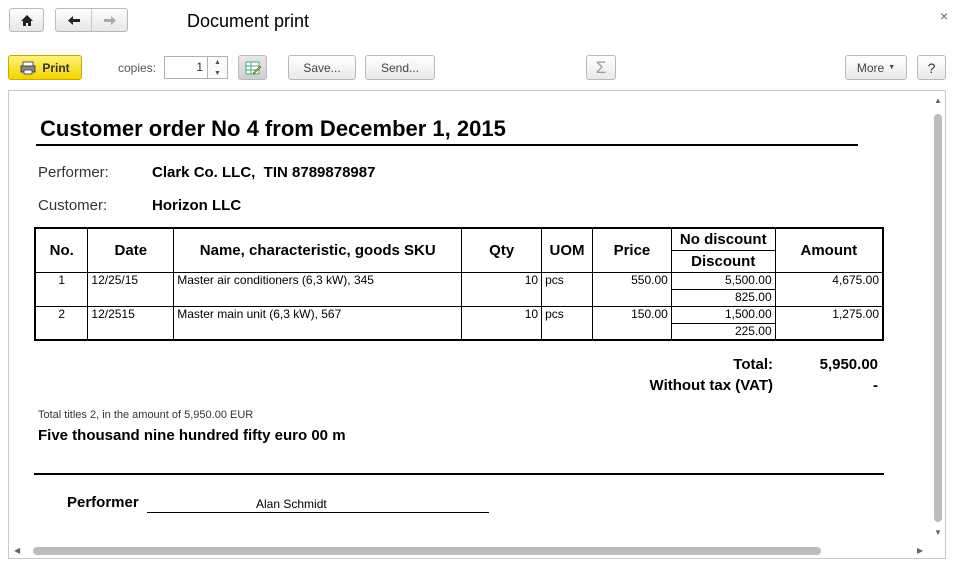 This screenshot has width=957, height=566. I want to click on vat-label: Without tax (VAT), so click(711, 385).